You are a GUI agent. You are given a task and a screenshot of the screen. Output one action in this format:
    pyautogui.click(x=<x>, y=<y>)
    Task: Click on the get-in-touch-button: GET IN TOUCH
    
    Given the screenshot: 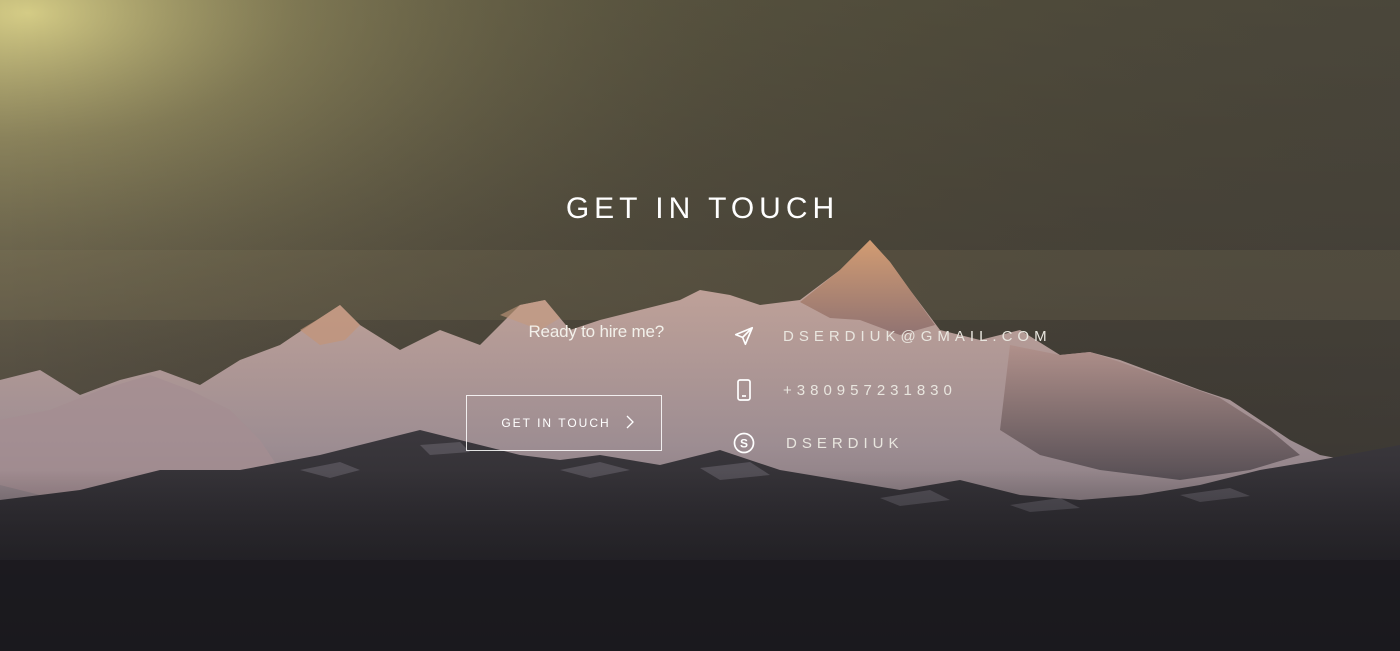 What is the action you would take?
    pyautogui.click(x=564, y=423)
    